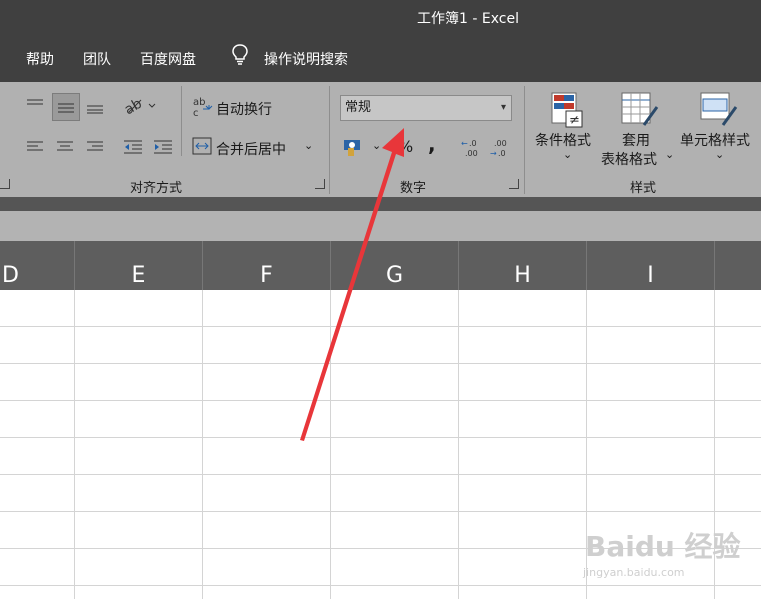 This screenshot has width=761, height=599. I want to click on alignment-dialog-launcher-icon, so click(320, 184).